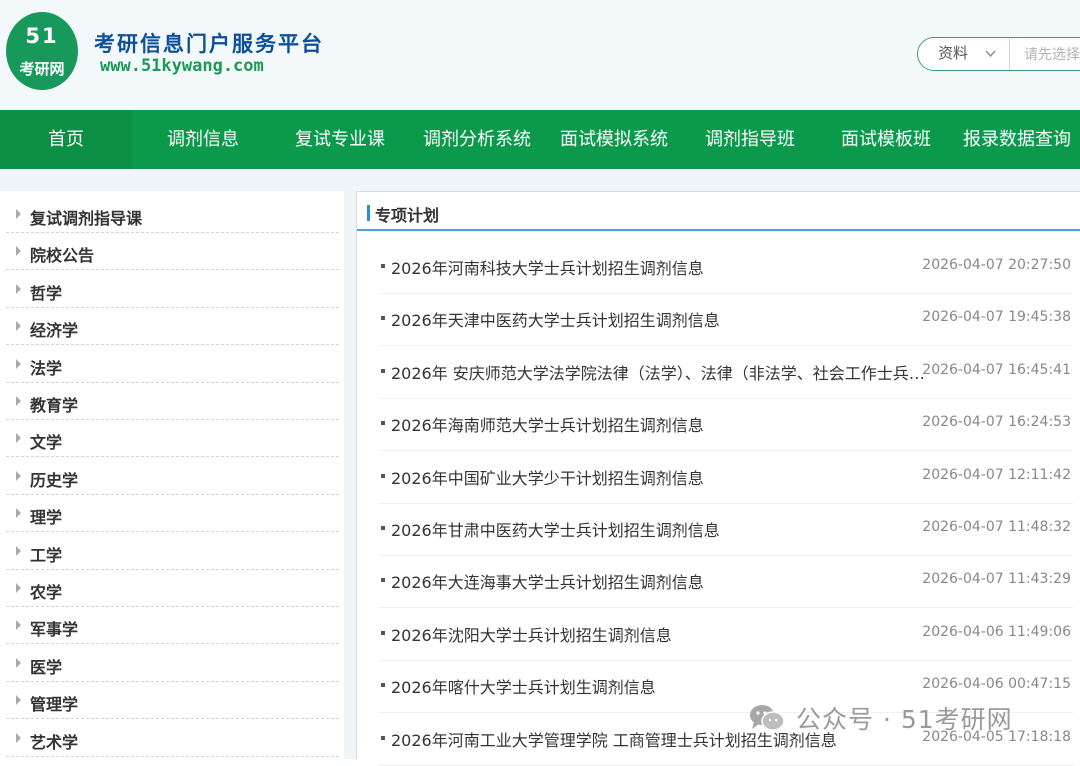  Describe the element at coordinates (614, 139) in the screenshot. I see `nav-item-interview-simulation: 面试模拟系统` at that location.